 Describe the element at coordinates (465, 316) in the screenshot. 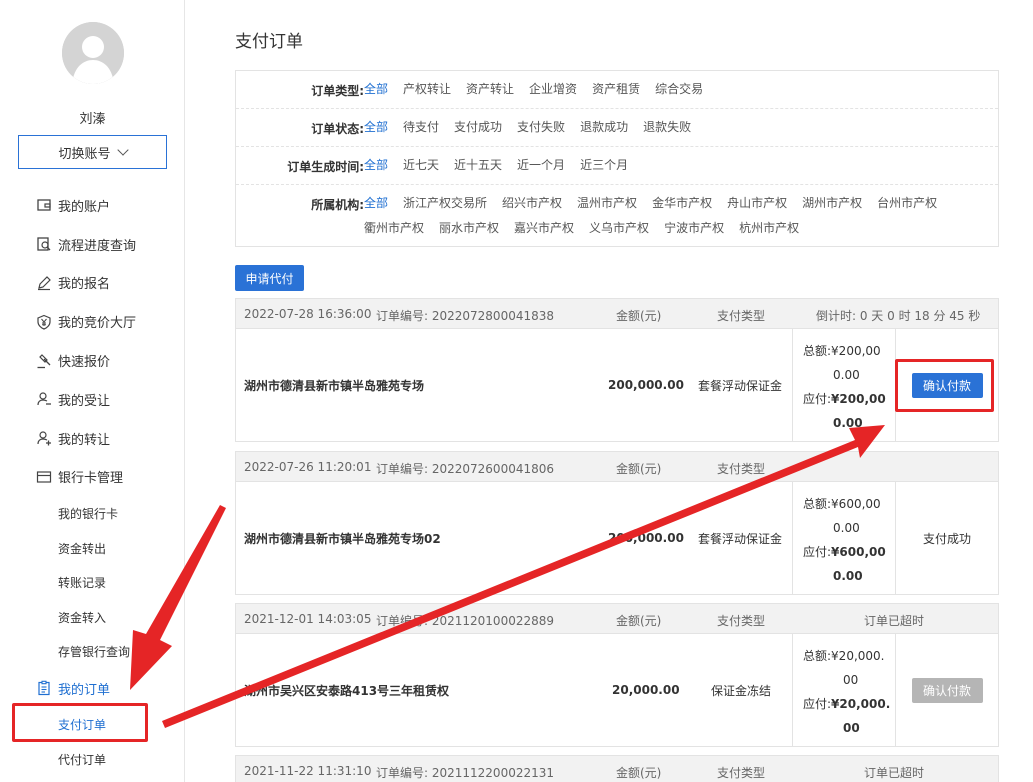

I see `order-number: 订单编号: 2022072800041838` at that location.